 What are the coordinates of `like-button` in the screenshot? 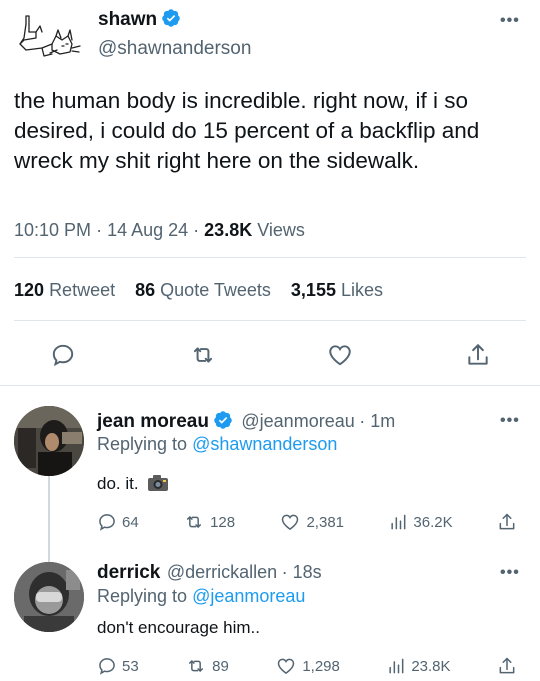 It's located at (340, 355).